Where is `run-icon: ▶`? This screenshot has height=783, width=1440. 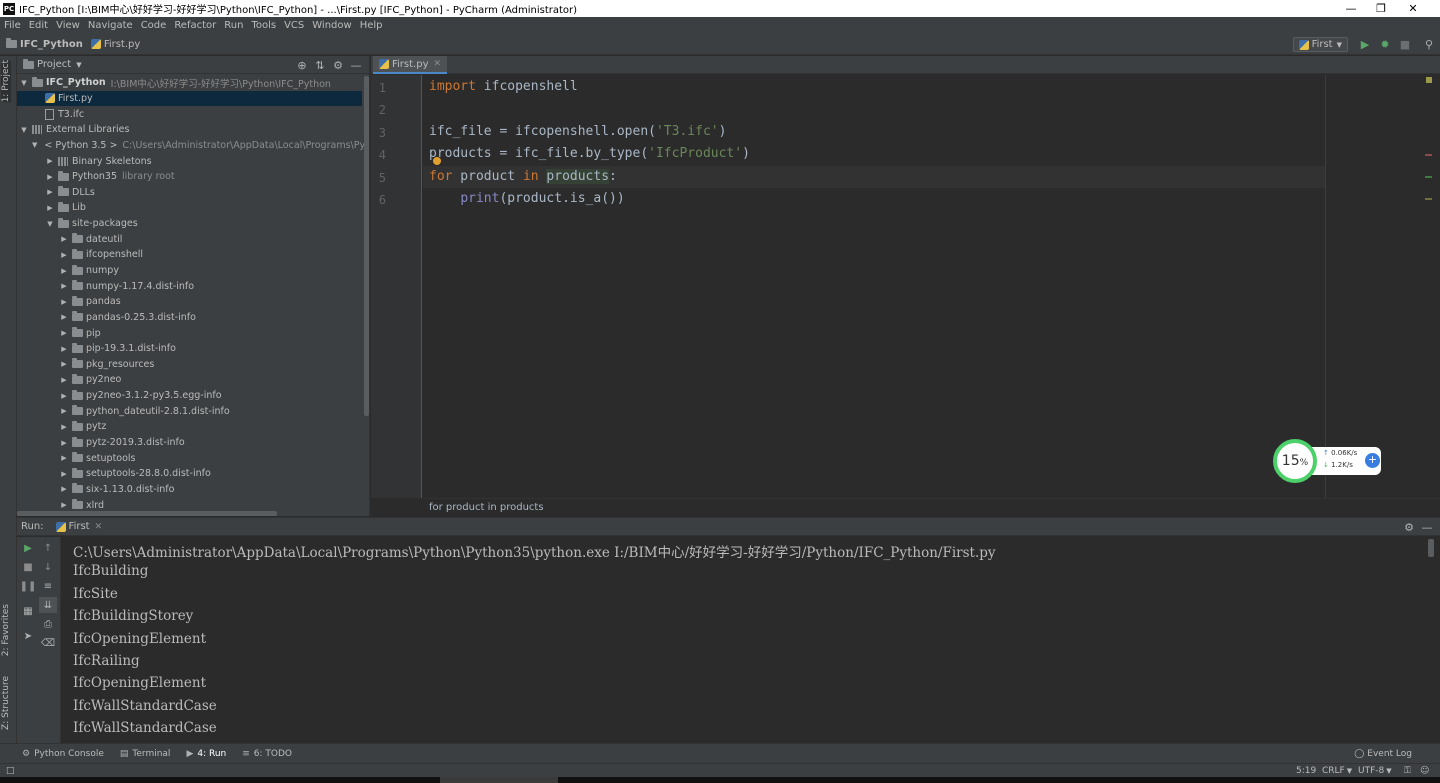 run-icon: ▶ is located at coordinates (1365, 45).